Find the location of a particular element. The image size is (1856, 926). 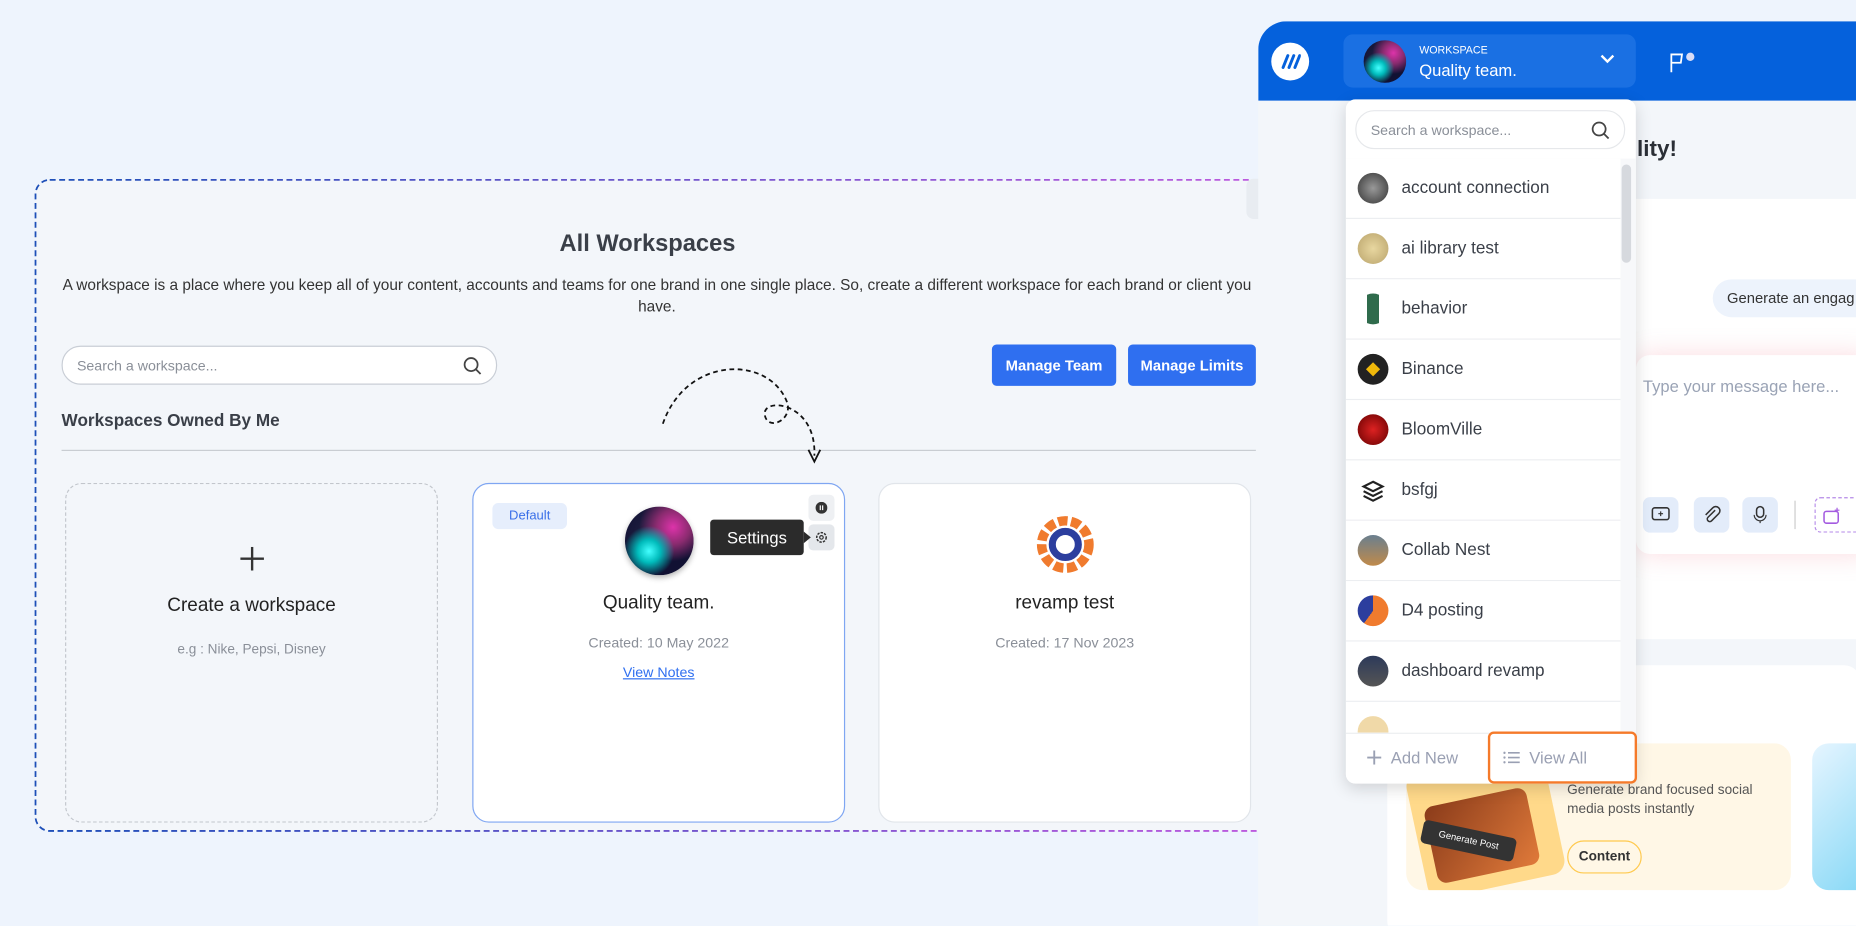

pause-button is located at coordinates (821, 507).